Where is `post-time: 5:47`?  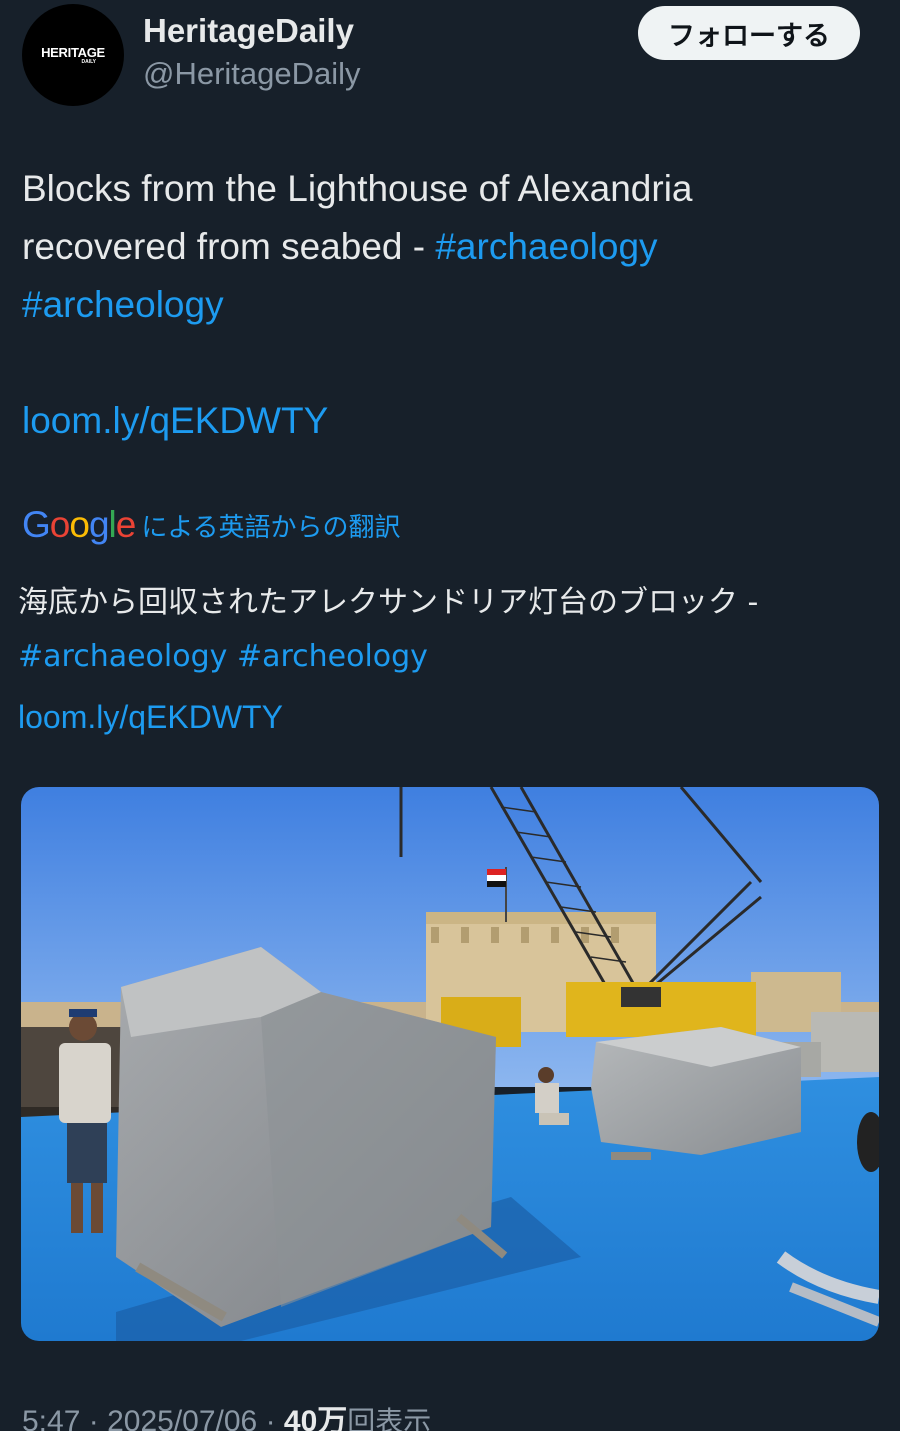
post-time: 5:47 is located at coordinates (51, 1418).